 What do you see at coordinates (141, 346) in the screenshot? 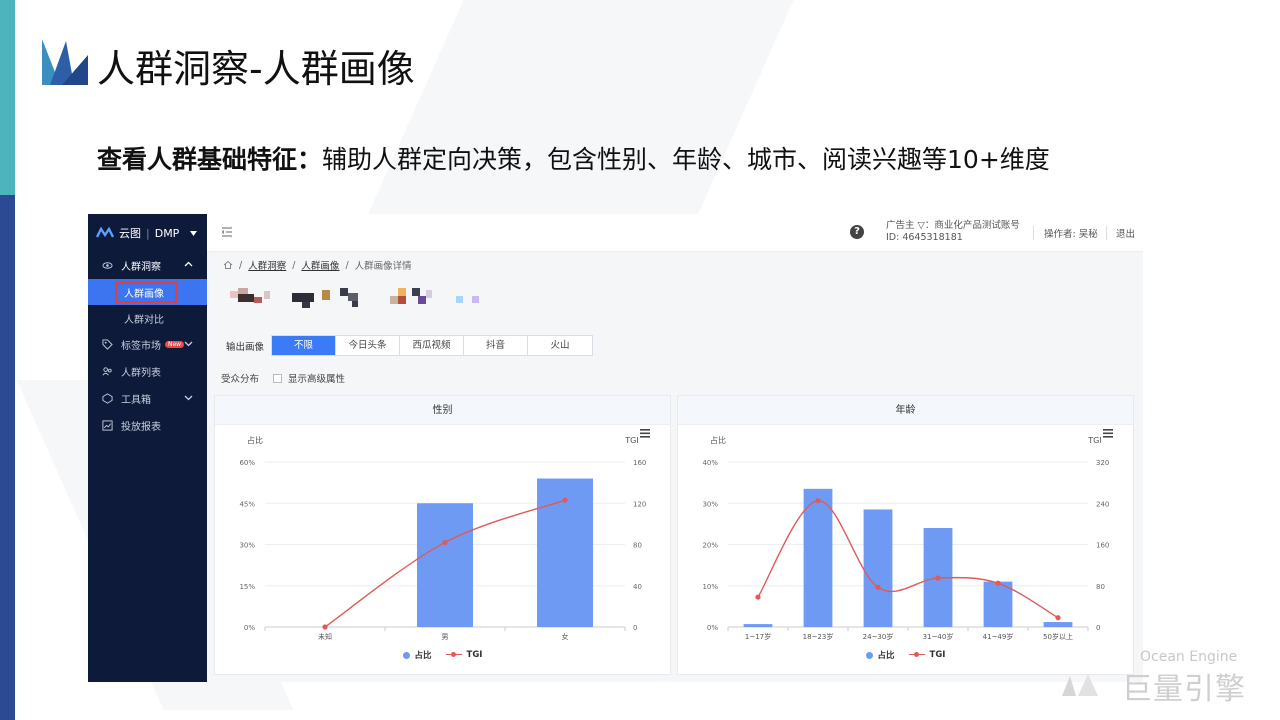
I see `sidebar-item-label: 标签市场` at bounding box center [141, 346].